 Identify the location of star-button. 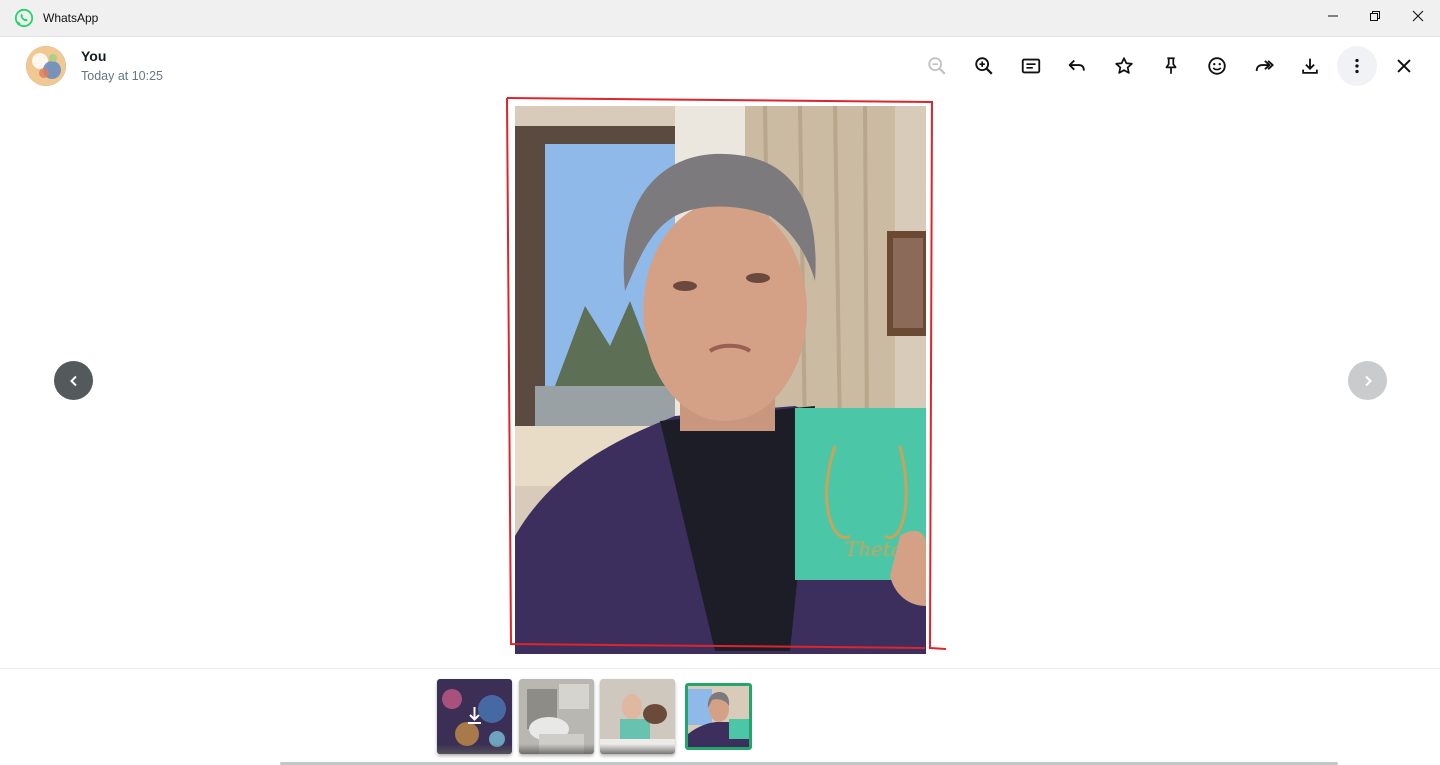
(1124, 66).